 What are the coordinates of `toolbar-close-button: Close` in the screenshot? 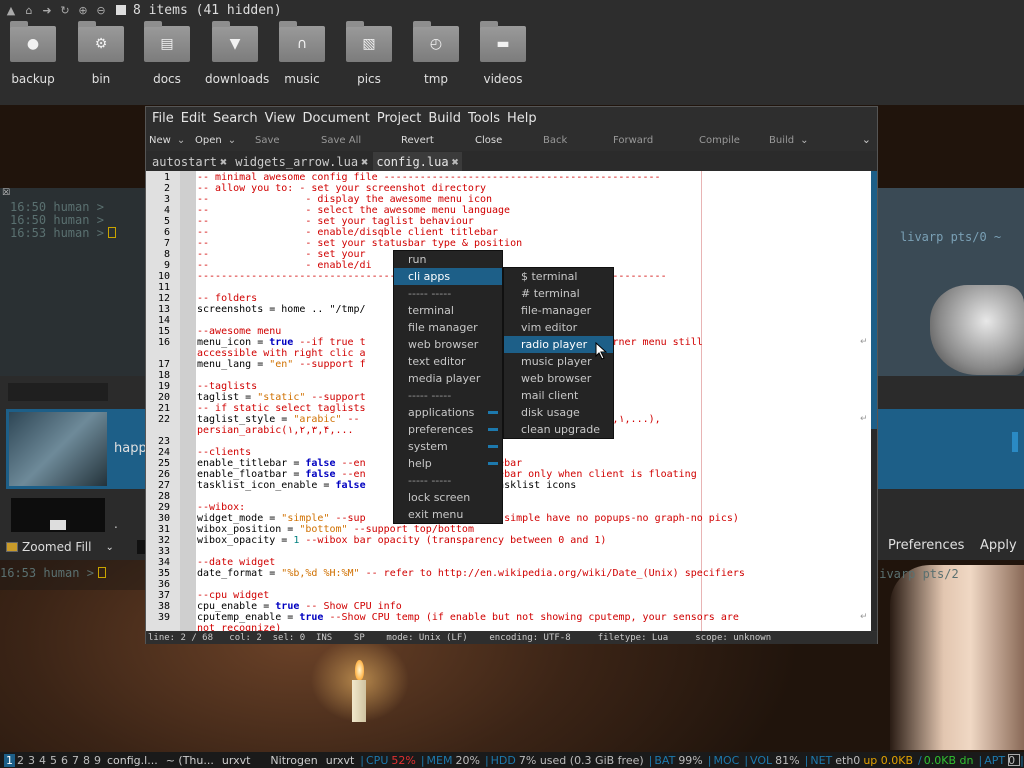 It's located at (503, 140).